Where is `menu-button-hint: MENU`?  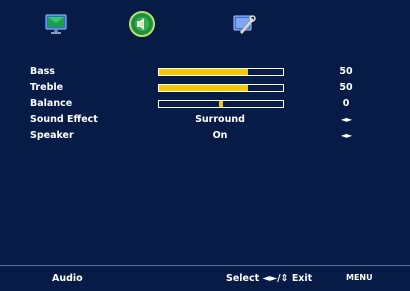
menu-button-hint: MENU is located at coordinates (359, 278).